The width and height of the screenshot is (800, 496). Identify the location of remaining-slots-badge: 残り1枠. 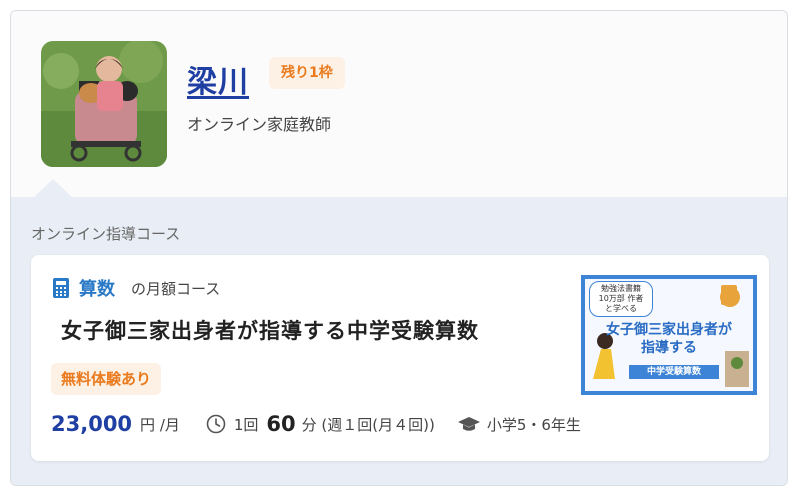
(307, 73).